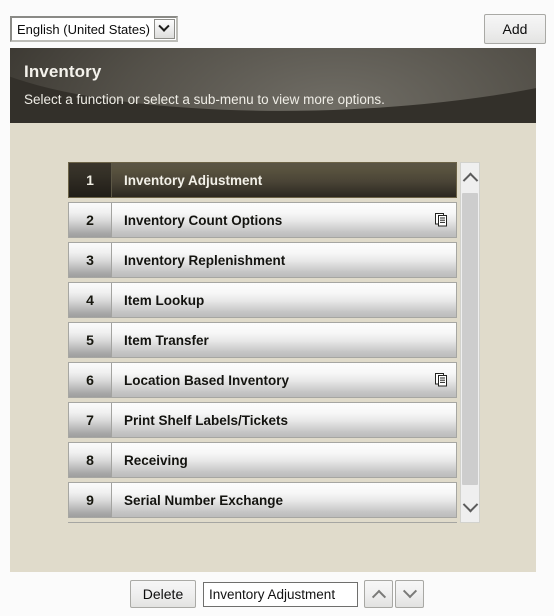  What do you see at coordinates (204, 500) in the screenshot?
I see `menu-item-label: Serial Number Exchange` at bounding box center [204, 500].